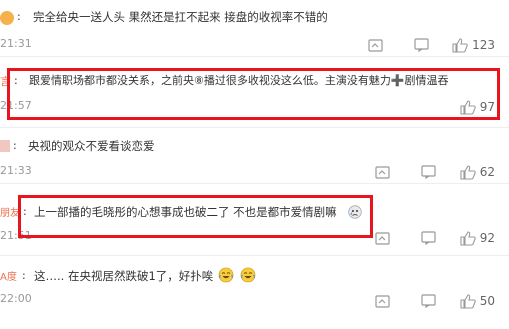  I want to click on comment-time-3: 21:33, so click(16, 170).